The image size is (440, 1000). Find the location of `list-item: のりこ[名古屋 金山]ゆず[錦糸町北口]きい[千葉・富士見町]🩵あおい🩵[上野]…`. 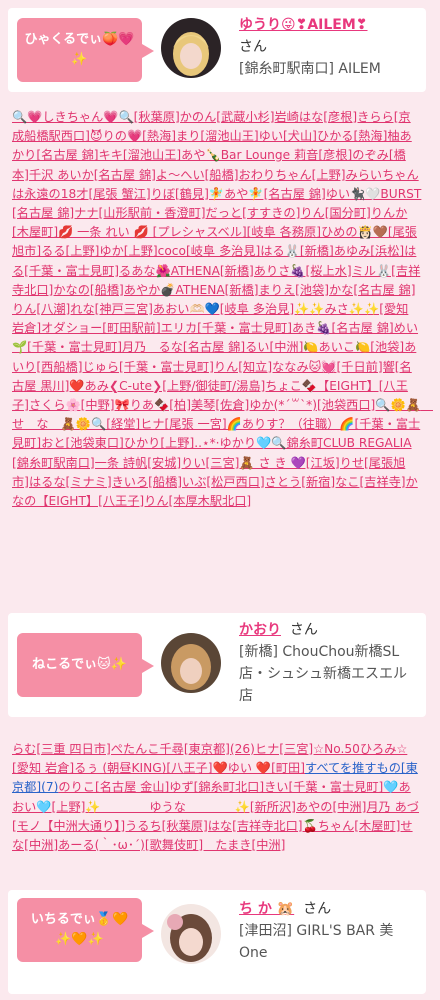

list-item: のりこ[名古屋 金山]ゆず[錦糸町北口]きい[千葉・富士見町]🩵あおい🩵[上野]… is located at coordinates (215, 816).